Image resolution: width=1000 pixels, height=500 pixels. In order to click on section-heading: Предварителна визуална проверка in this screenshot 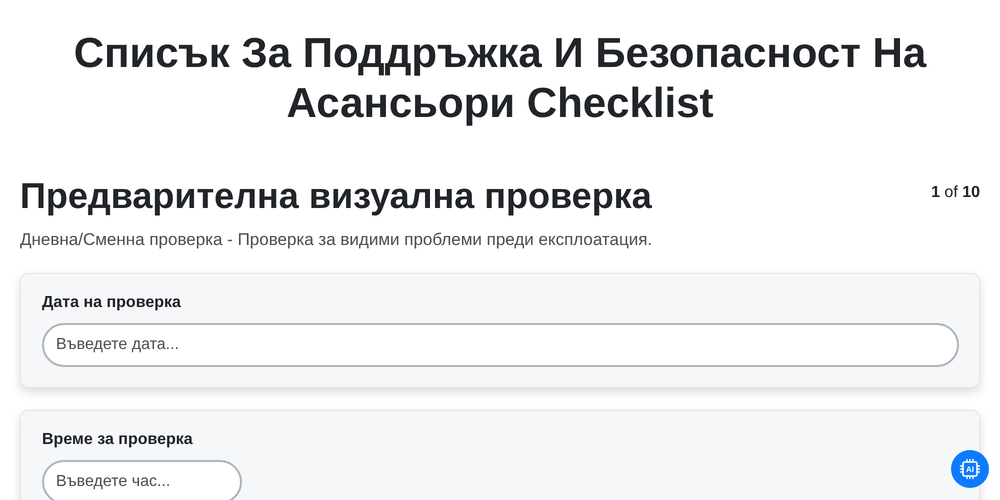, I will do `click(336, 196)`.